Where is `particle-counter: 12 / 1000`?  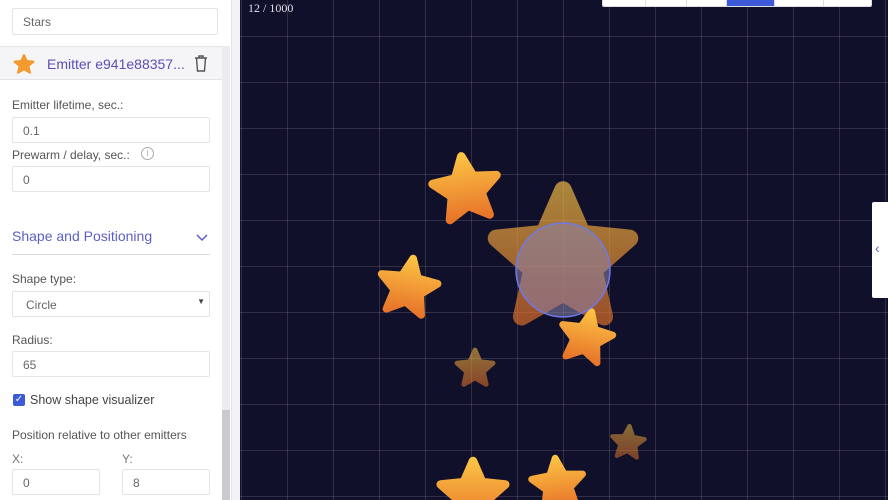 particle-counter: 12 / 1000 is located at coordinates (271, 8).